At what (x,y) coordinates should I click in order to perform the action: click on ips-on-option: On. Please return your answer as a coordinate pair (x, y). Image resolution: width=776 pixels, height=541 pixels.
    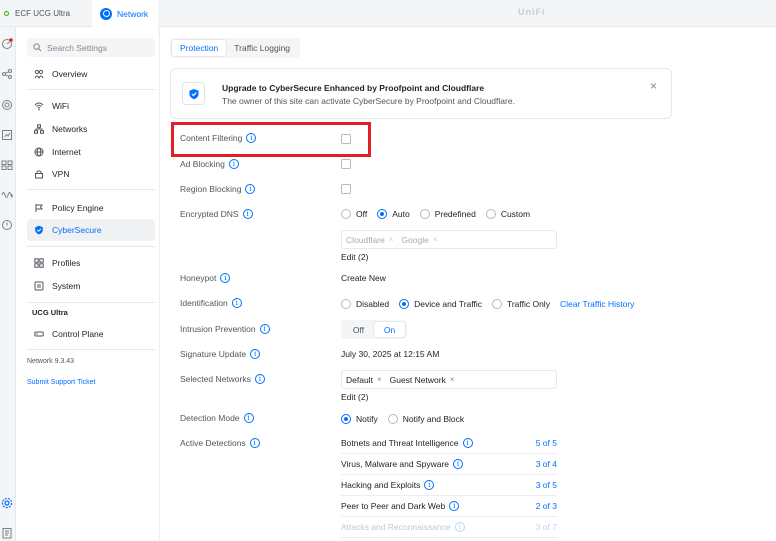
    Looking at the image, I should click on (389, 329).